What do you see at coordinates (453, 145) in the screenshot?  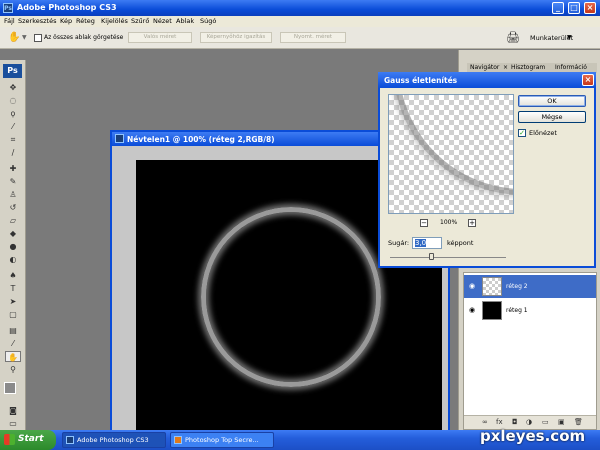 I see `preview-ring` at bounding box center [453, 145].